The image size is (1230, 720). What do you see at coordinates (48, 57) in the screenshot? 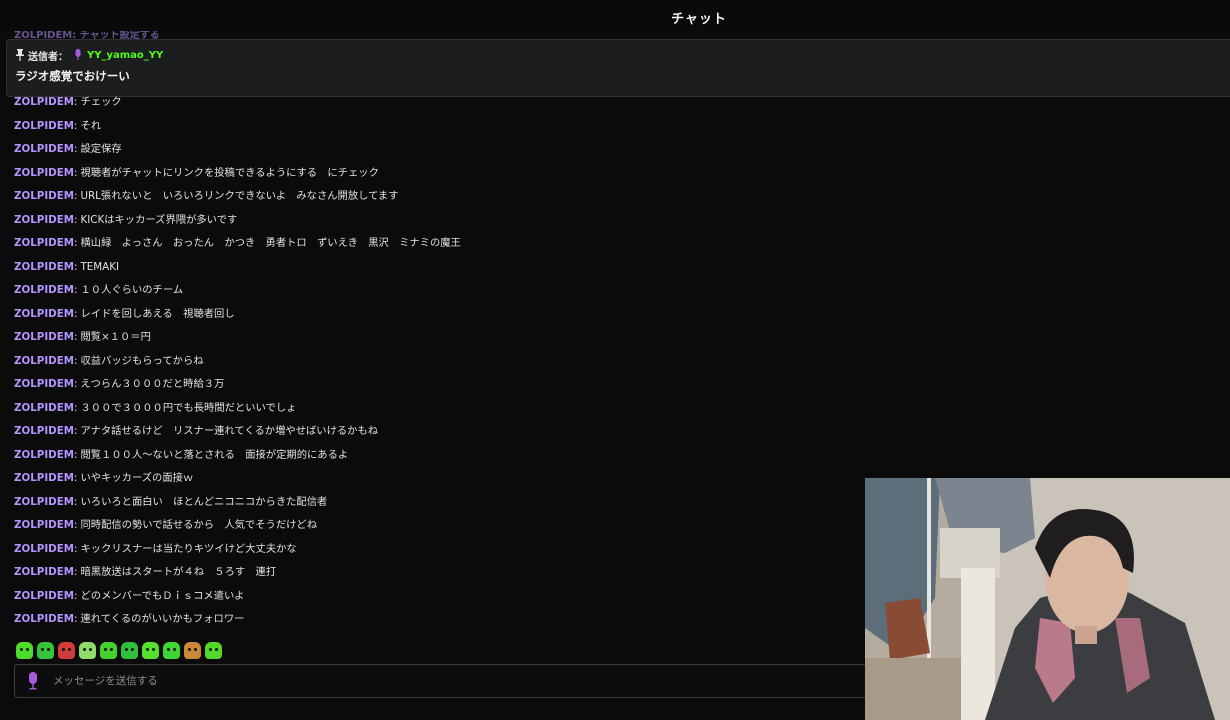
I see `pinned-sender-label: 送信者：` at bounding box center [48, 57].